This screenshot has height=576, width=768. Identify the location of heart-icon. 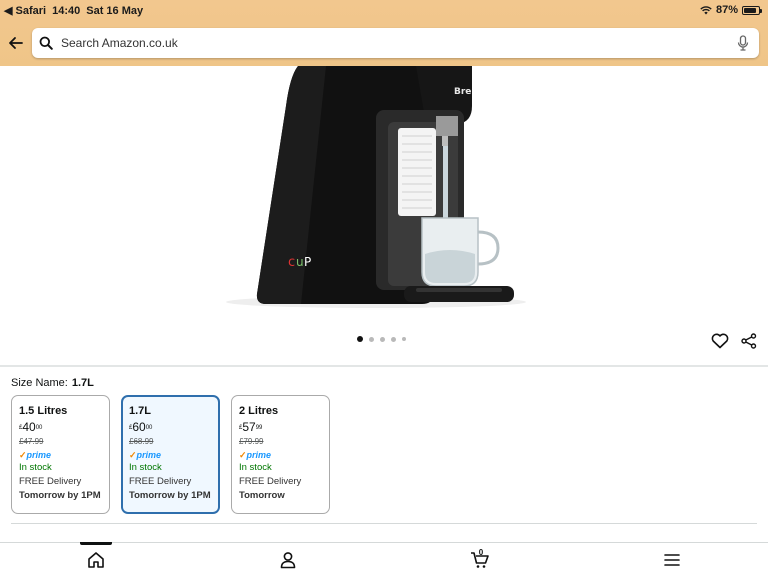
(720, 341).